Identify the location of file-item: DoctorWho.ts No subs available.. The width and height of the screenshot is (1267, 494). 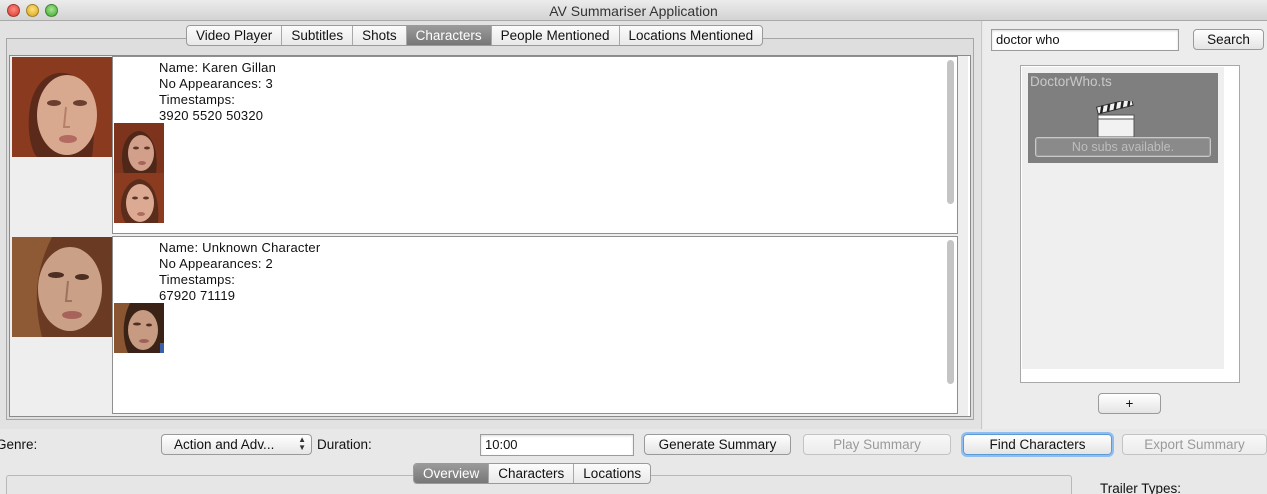
(1123, 118).